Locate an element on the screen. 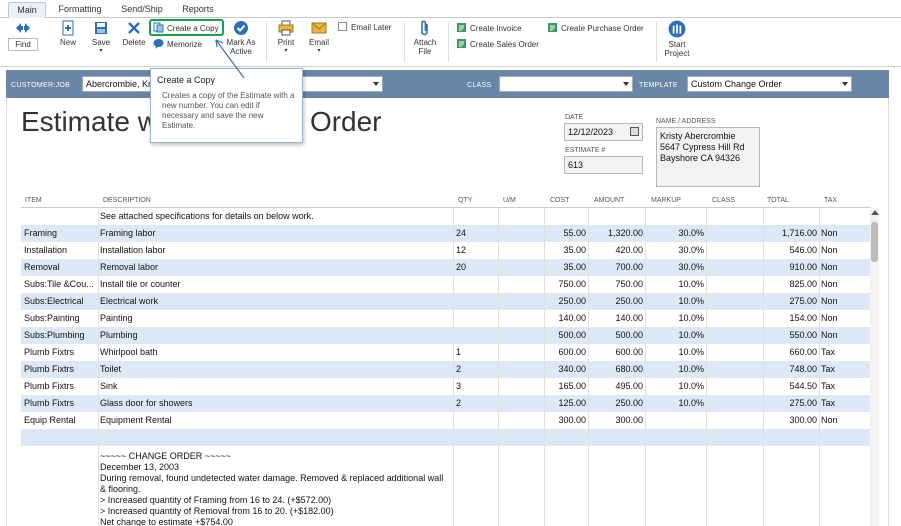  cell-total: 825.00 is located at coordinates (790, 284).